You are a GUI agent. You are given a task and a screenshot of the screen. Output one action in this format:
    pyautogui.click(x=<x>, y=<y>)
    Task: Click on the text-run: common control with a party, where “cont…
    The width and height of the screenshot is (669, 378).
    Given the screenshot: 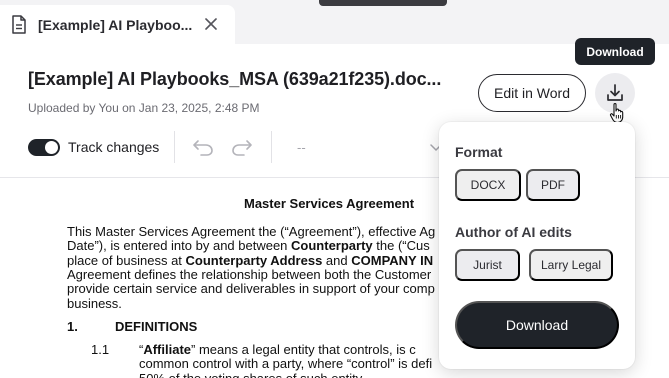 What is the action you would take?
    pyautogui.click(x=286, y=364)
    